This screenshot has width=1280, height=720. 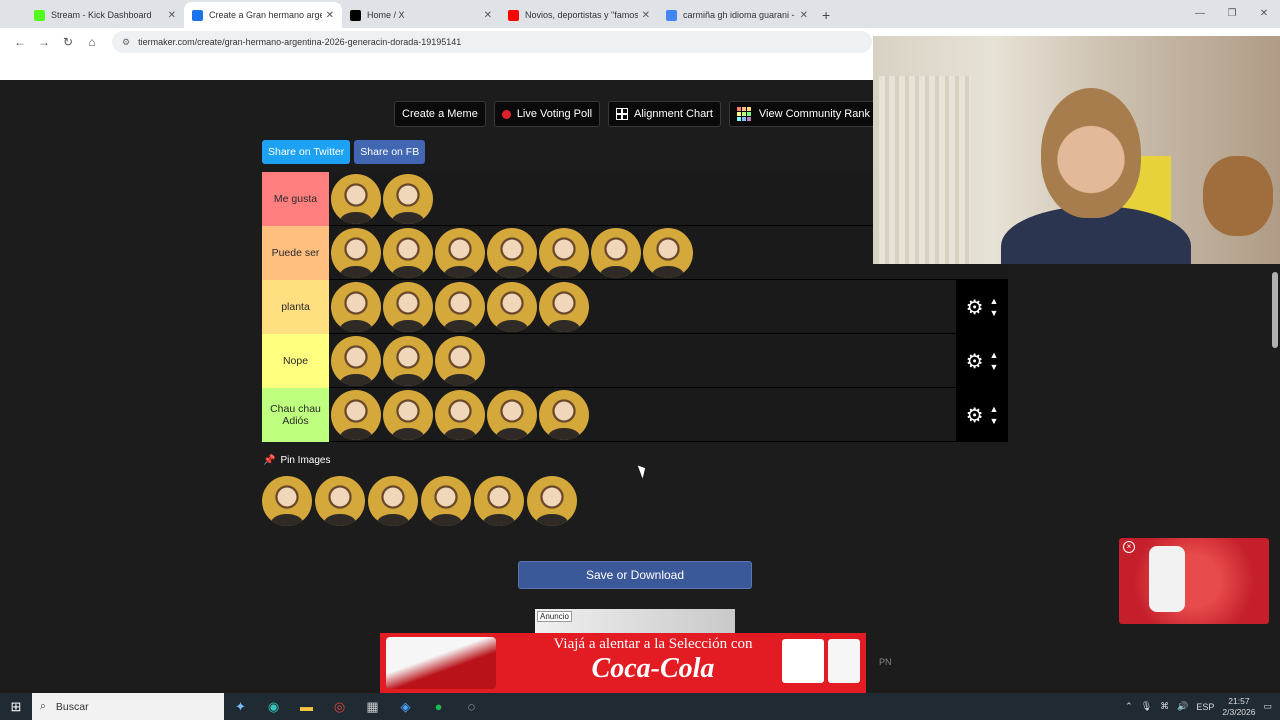 What do you see at coordinates (803, 114) in the screenshot?
I see `community-rank-button: View Community Rank` at bounding box center [803, 114].